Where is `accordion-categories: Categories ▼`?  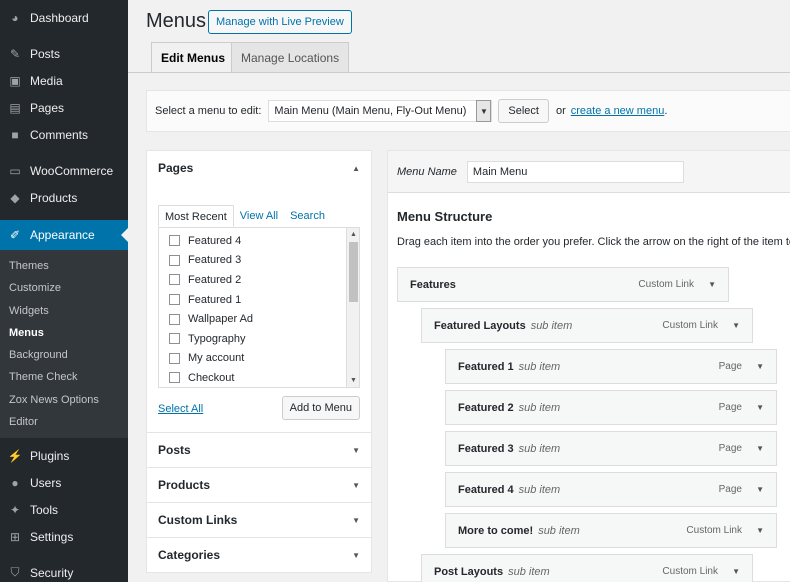 accordion-categories: Categories ▼ is located at coordinates (259, 555).